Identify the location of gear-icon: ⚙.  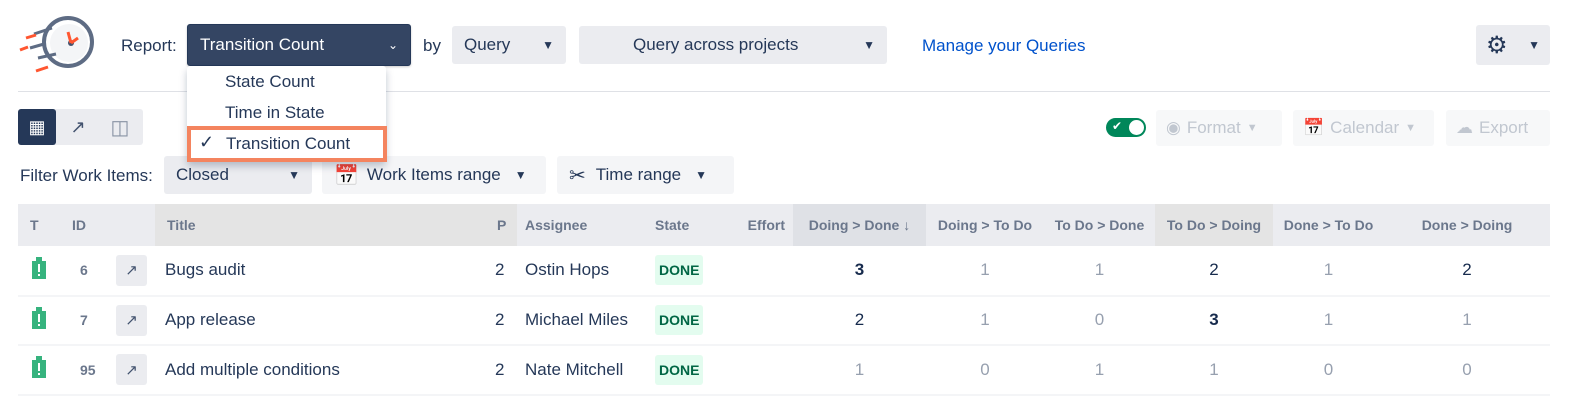
(1497, 45).